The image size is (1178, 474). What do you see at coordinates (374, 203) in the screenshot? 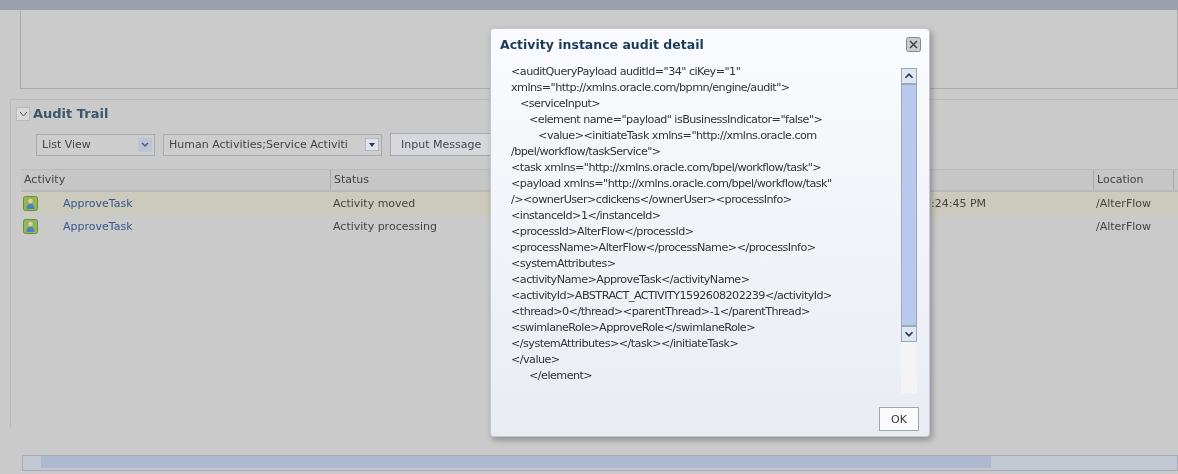
I see `status-text: Activity moved` at bounding box center [374, 203].